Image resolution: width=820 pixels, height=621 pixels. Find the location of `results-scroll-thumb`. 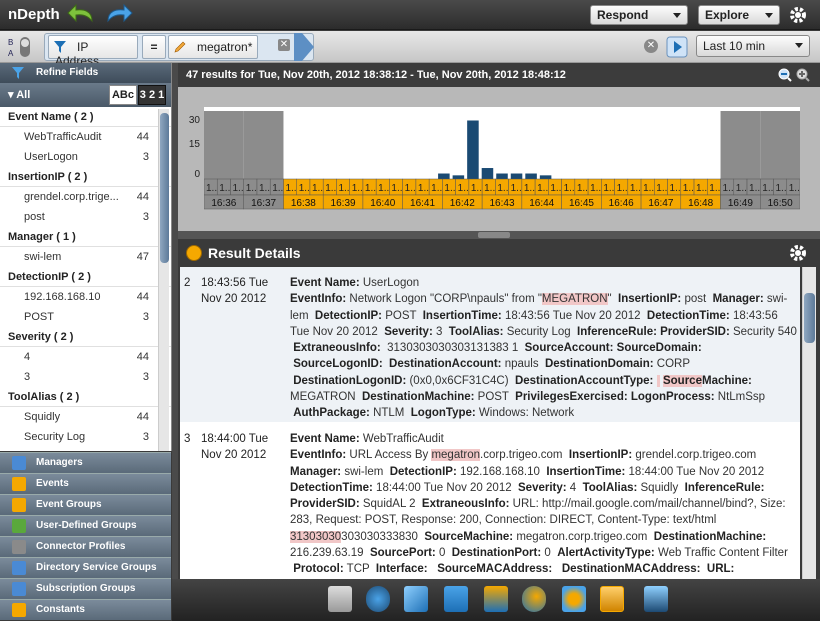

results-scroll-thumb is located at coordinates (809, 318).